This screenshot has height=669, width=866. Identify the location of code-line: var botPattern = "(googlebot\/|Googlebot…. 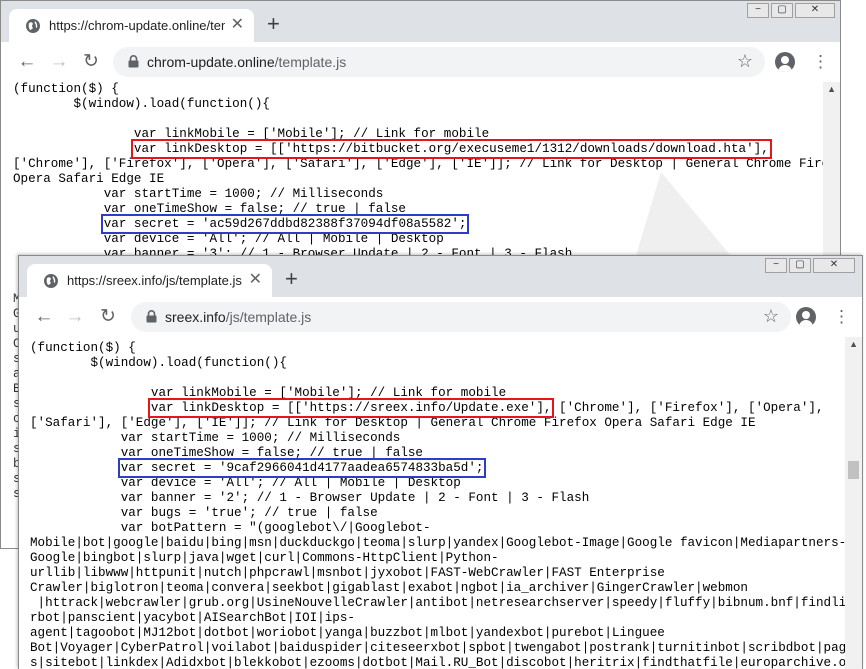
(230, 528).